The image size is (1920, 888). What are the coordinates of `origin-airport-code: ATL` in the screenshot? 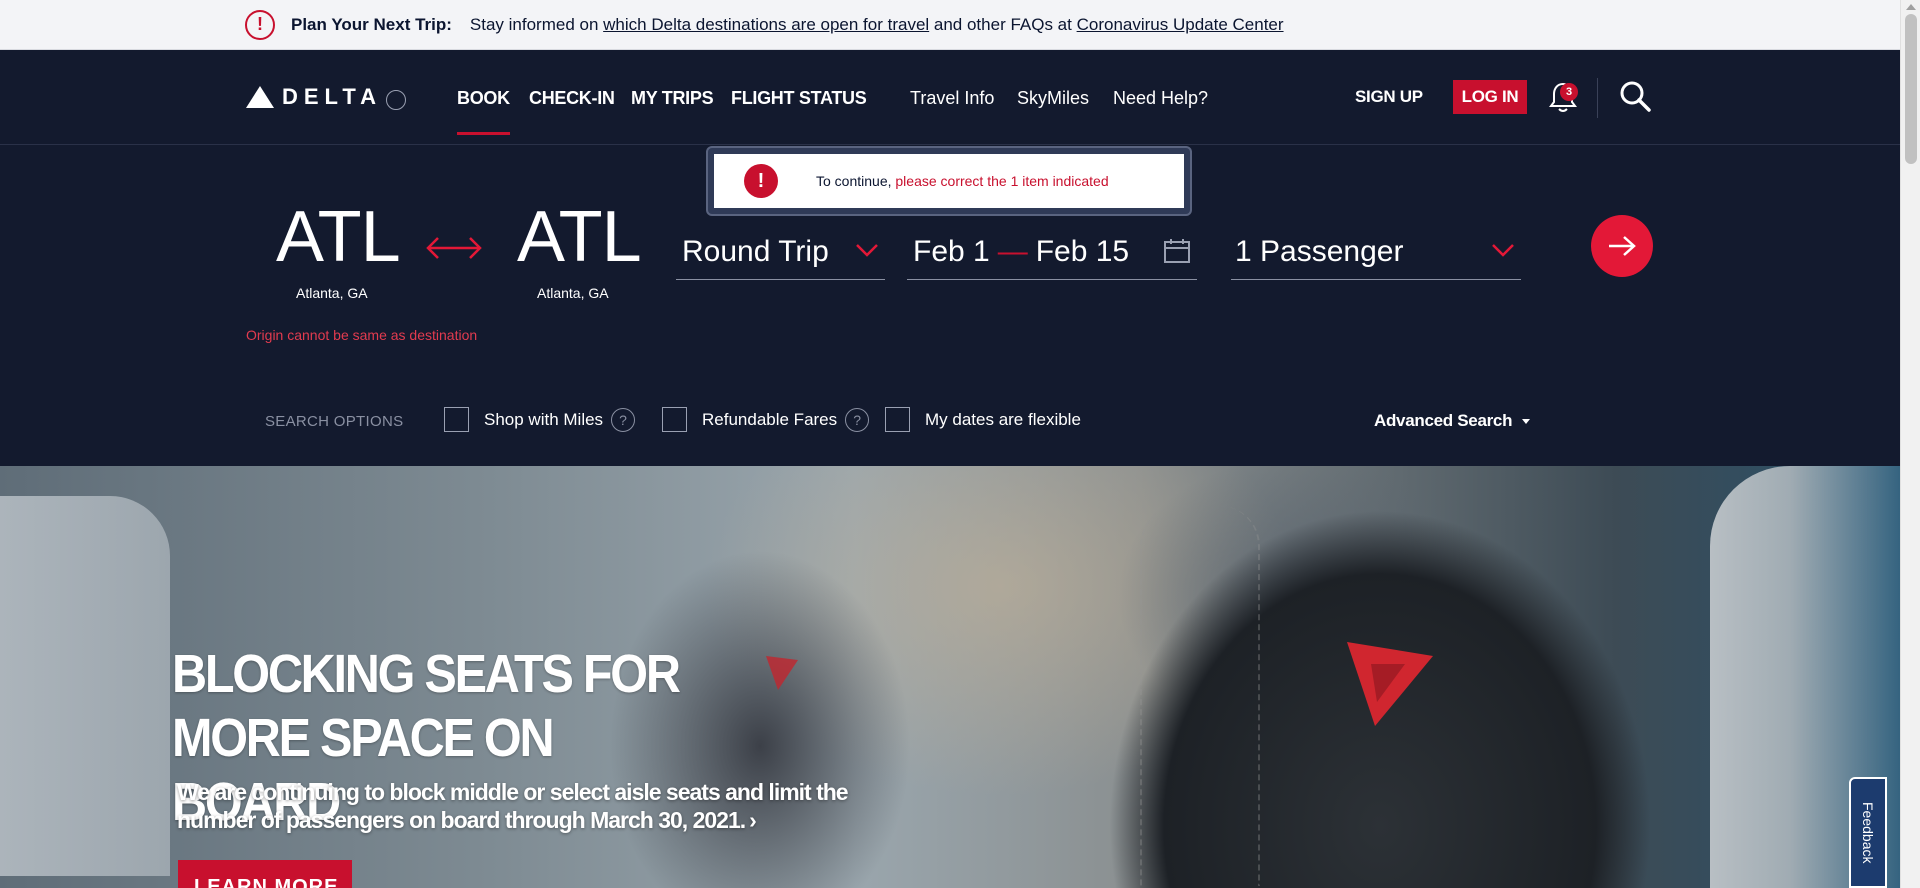 It's located at (338, 237).